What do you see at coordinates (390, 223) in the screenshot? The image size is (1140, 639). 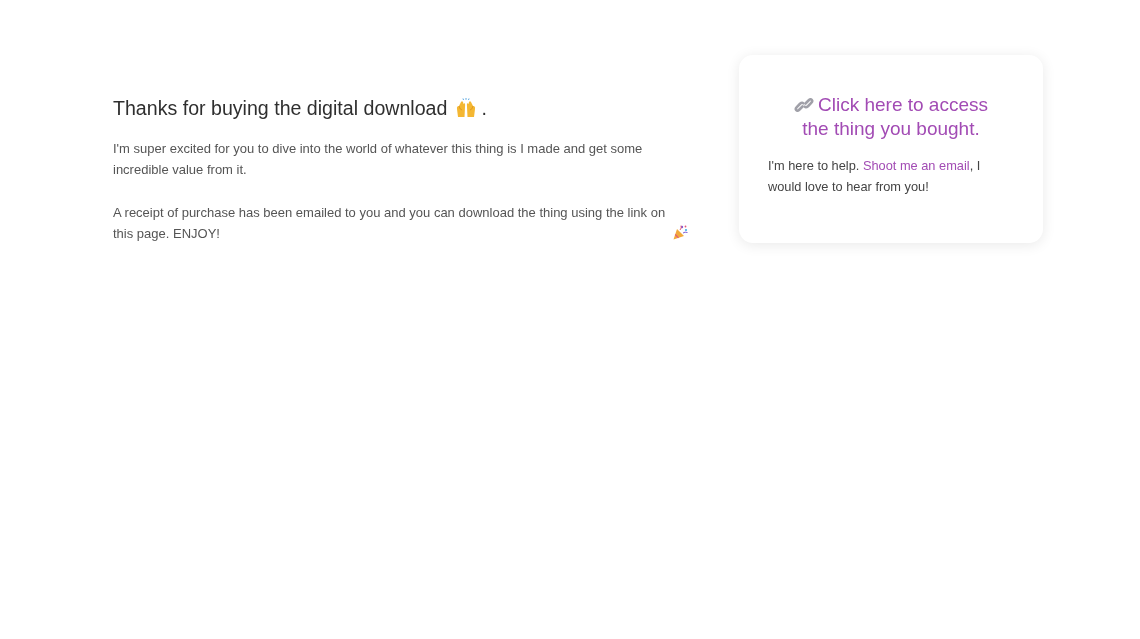 I see `body-paragraph: A receipt of purchase has been emailed to you and you can download the thing using the link on this page. ENJOY!` at bounding box center [390, 223].